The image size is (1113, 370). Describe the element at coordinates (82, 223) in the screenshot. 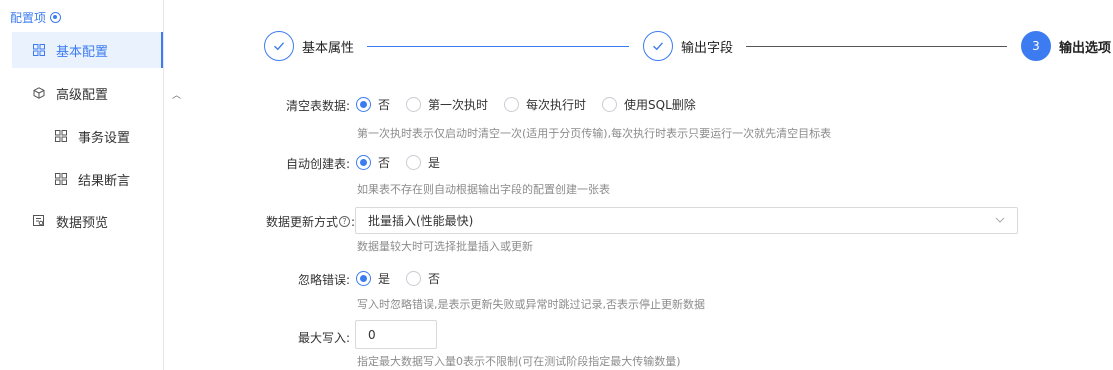

I see `sidebar-item-label: 数据预览` at that location.